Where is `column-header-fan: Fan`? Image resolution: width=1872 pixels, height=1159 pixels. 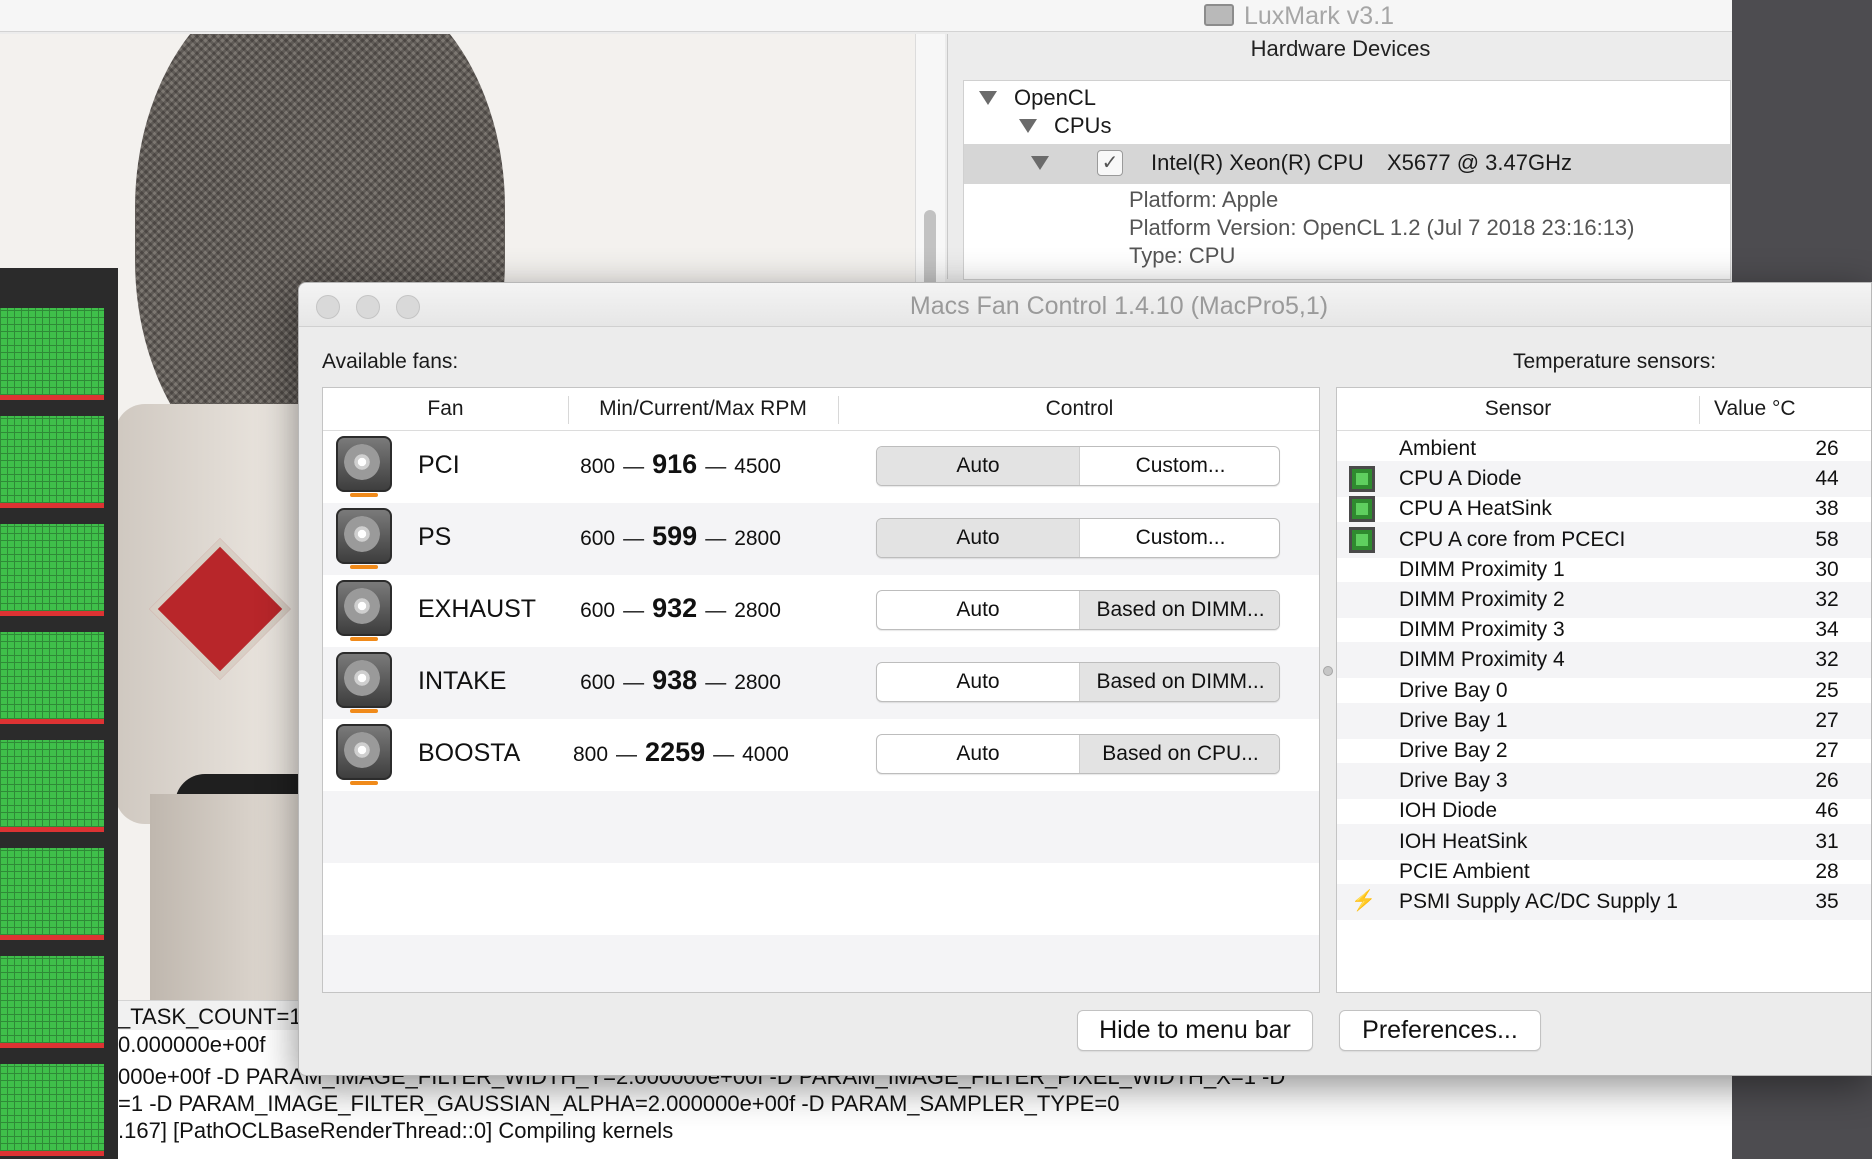
column-header-fan: Fan is located at coordinates (445, 409).